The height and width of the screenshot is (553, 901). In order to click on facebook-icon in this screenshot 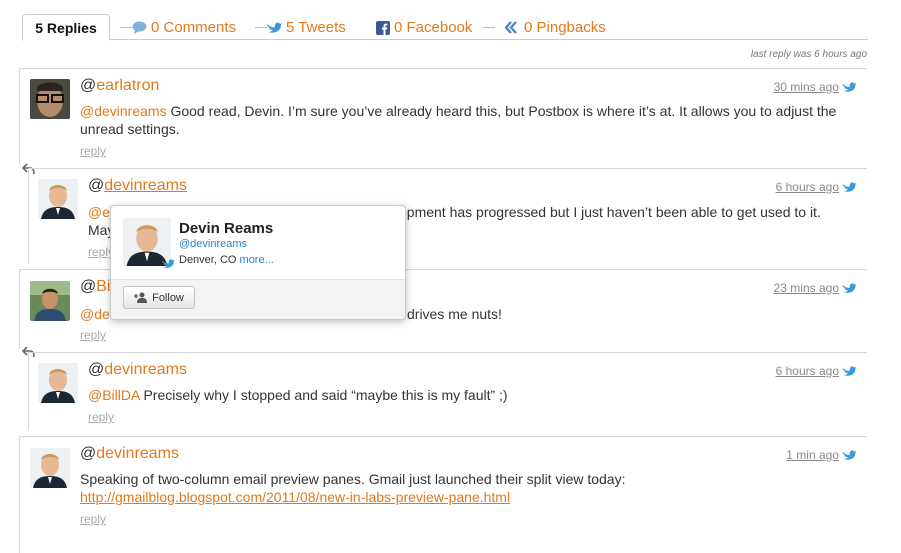, I will do `click(383, 27)`.